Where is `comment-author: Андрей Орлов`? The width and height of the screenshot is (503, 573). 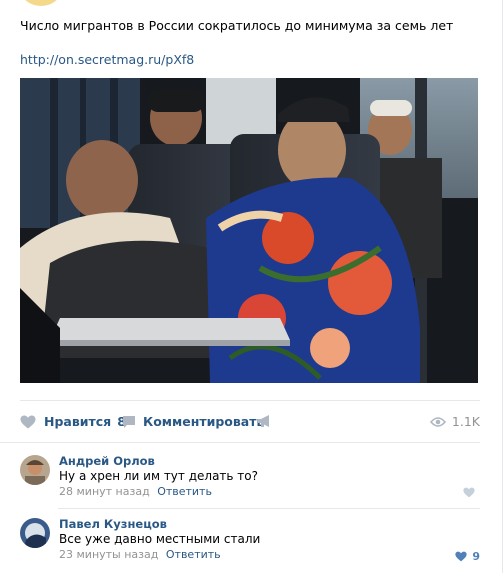 comment-author: Андрей Орлов is located at coordinates (107, 461).